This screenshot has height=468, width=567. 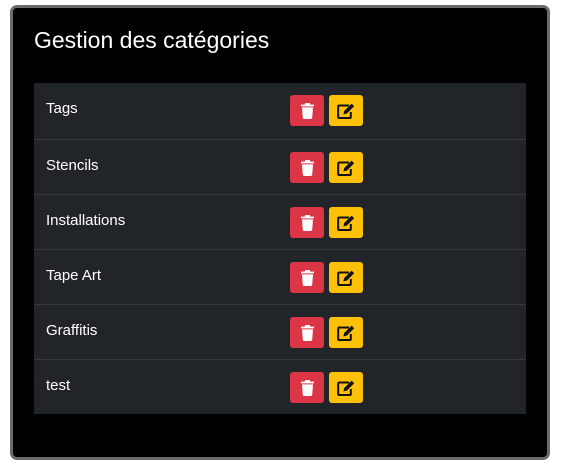 What do you see at coordinates (280, 166) in the screenshot?
I see `table-row: Stencils` at bounding box center [280, 166].